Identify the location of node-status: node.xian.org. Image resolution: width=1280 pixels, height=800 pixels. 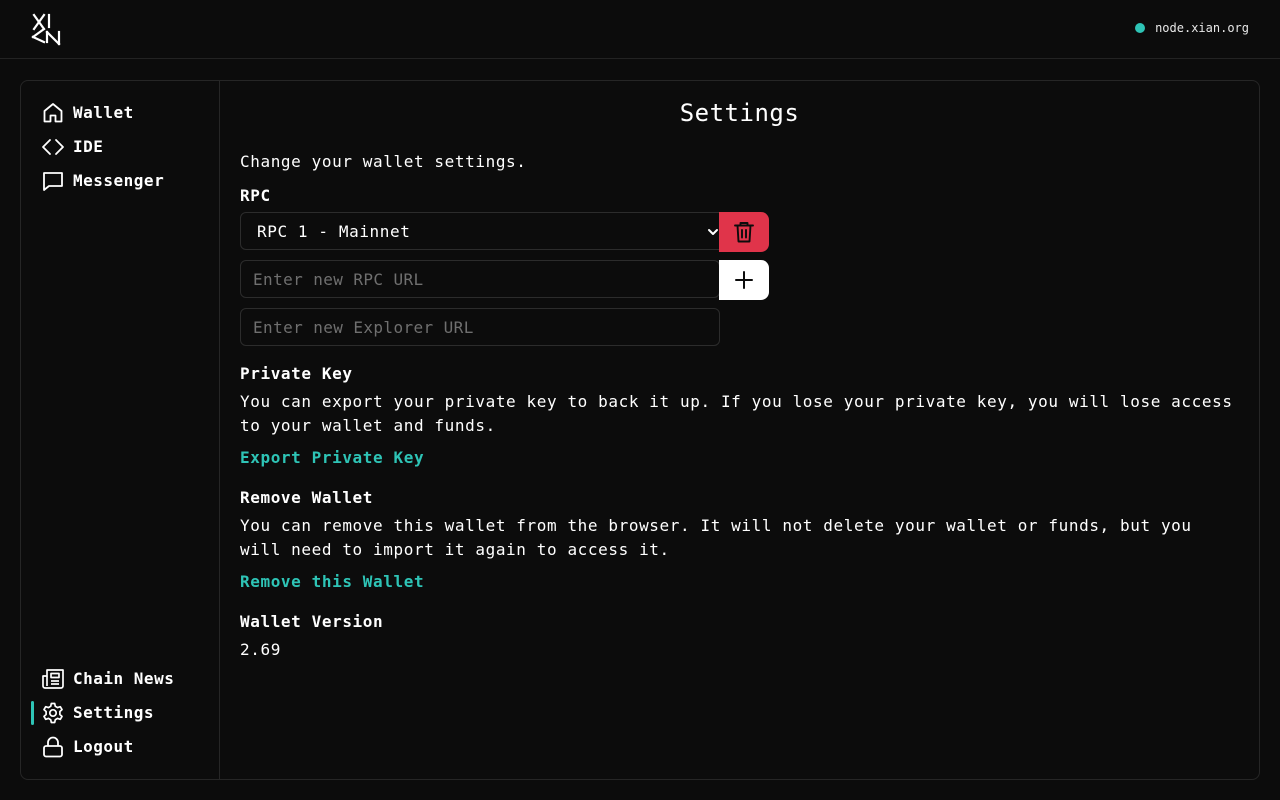
(1192, 28).